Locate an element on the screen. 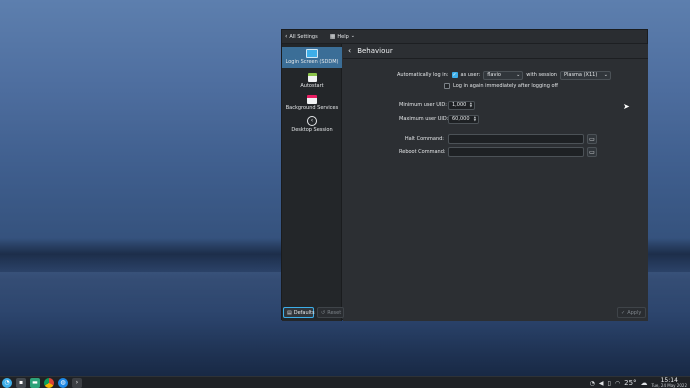 Image resolution: width=690 pixels, height=388 pixels. chevron-left-icon: ‹ is located at coordinates (286, 36).